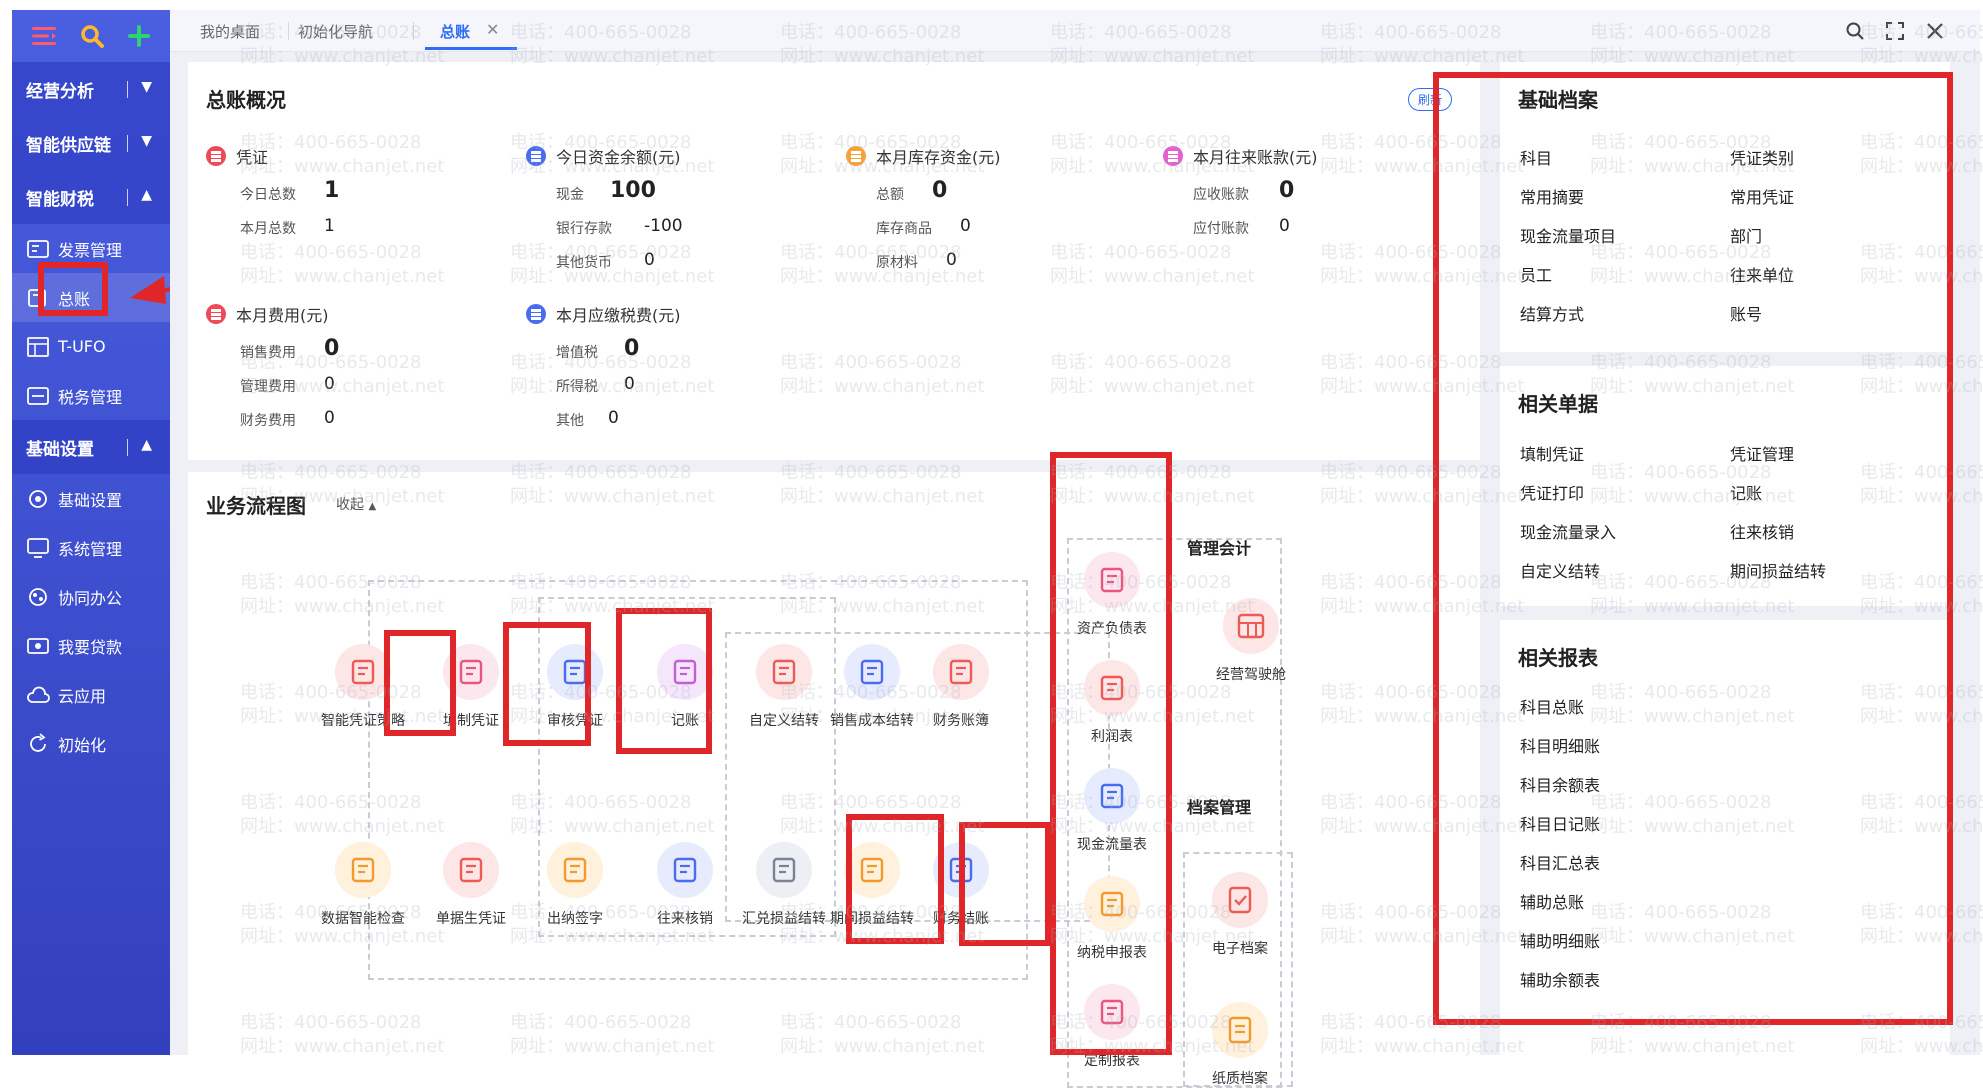  What do you see at coordinates (38, 695) in the screenshot?
I see `cloud-icon` at bounding box center [38, 695].